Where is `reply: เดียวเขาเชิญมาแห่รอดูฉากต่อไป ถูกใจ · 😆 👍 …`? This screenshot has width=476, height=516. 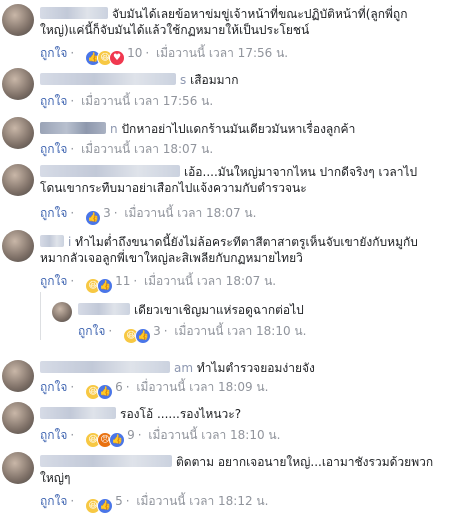 reply: เดียวเขาเชิญมาแห่รอดูฉากต่อไป ถูกใจ · 😆 👍 … is located at coordinates (238, 320).